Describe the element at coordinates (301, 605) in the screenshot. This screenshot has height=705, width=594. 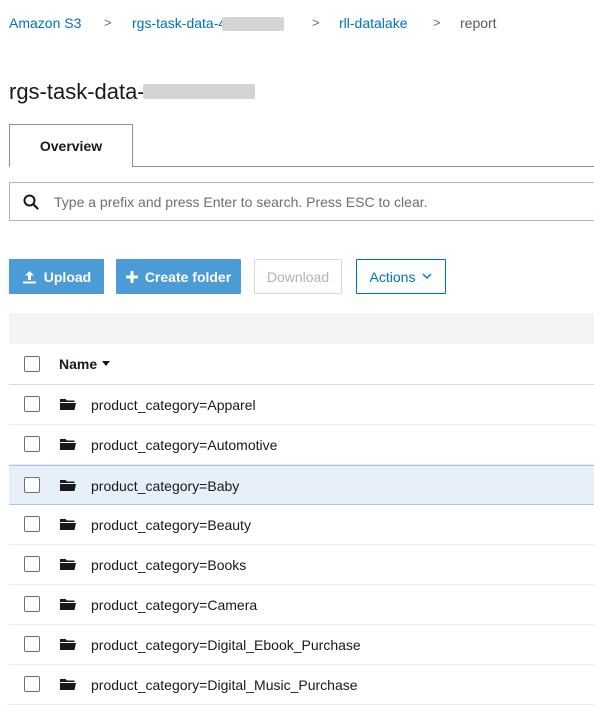
I see `table-row: product_category=Camera` at that location.